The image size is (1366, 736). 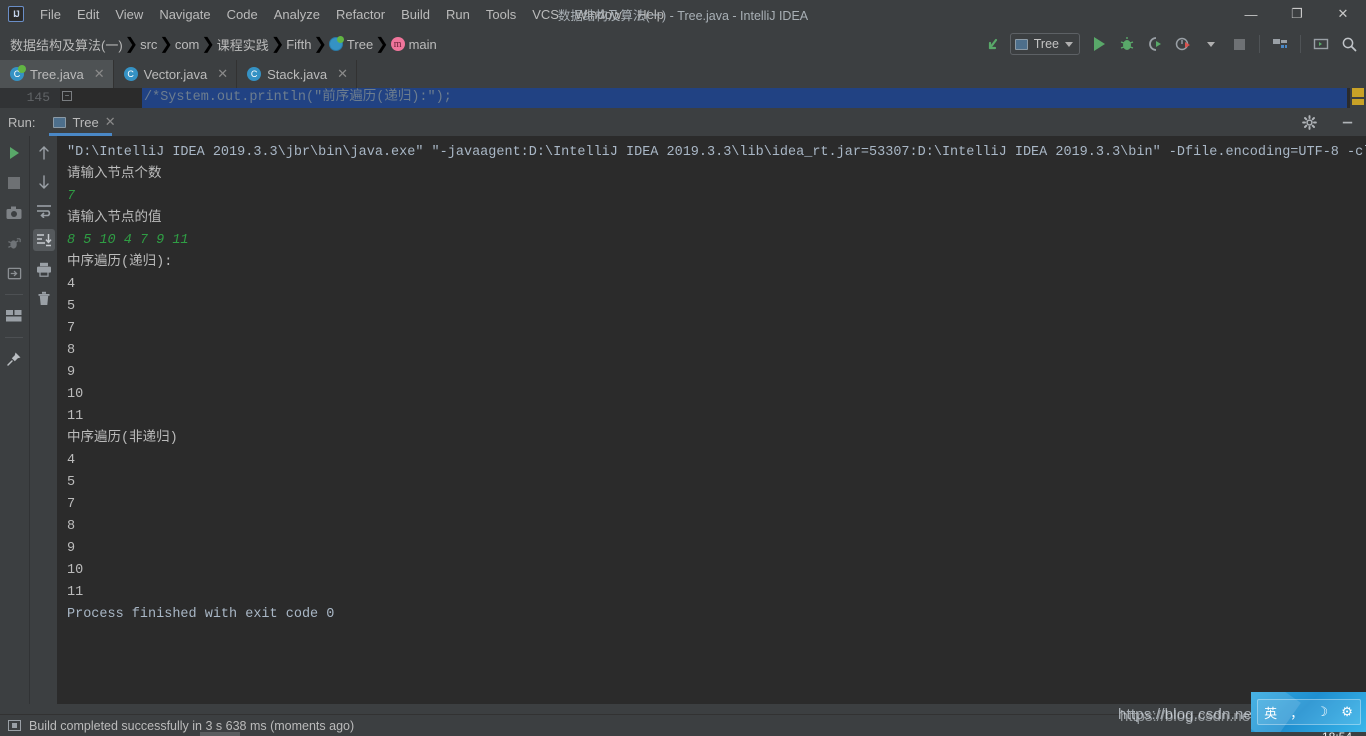 What do you see at coordinates (501, 14) in the screenshot?
I see `menu-tools: Tools` at bounding box center [501, 14].